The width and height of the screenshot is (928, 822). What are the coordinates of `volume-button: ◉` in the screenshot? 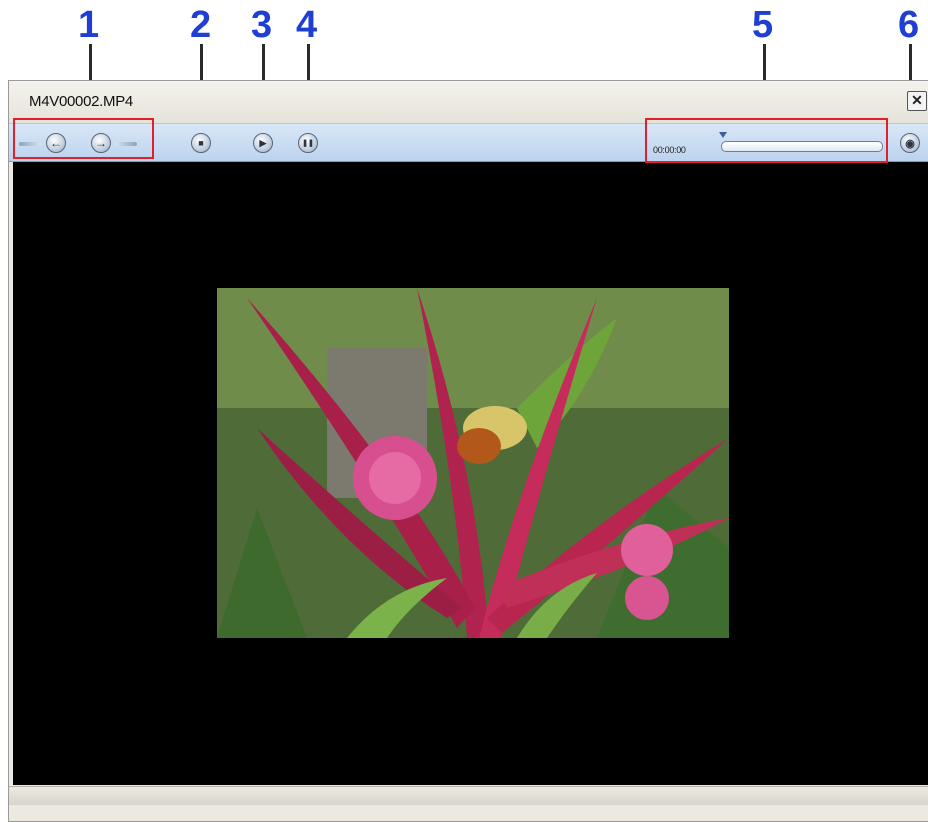 It's located at (910, 143).